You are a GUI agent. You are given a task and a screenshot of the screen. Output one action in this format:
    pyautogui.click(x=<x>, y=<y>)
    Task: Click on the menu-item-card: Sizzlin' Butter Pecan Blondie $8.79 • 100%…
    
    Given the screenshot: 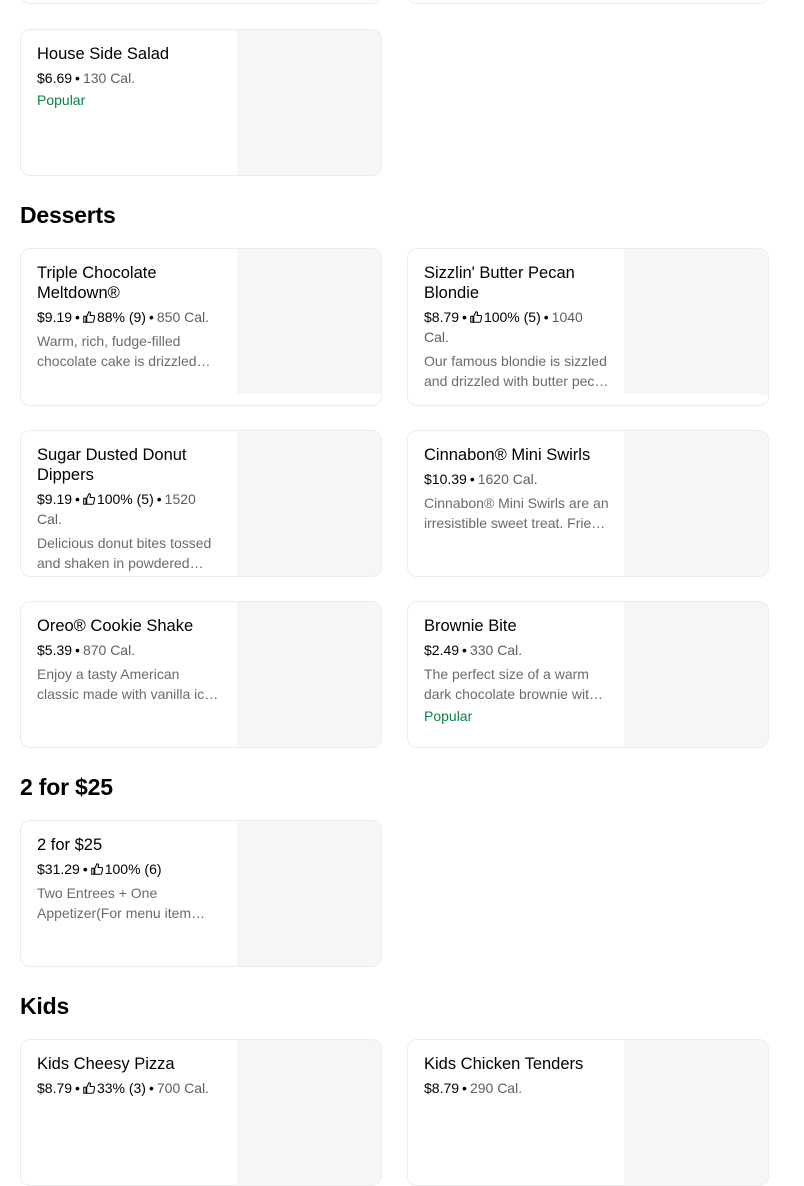 What is the action you would take?
    pyautogui.click(x=588, y=327)
    